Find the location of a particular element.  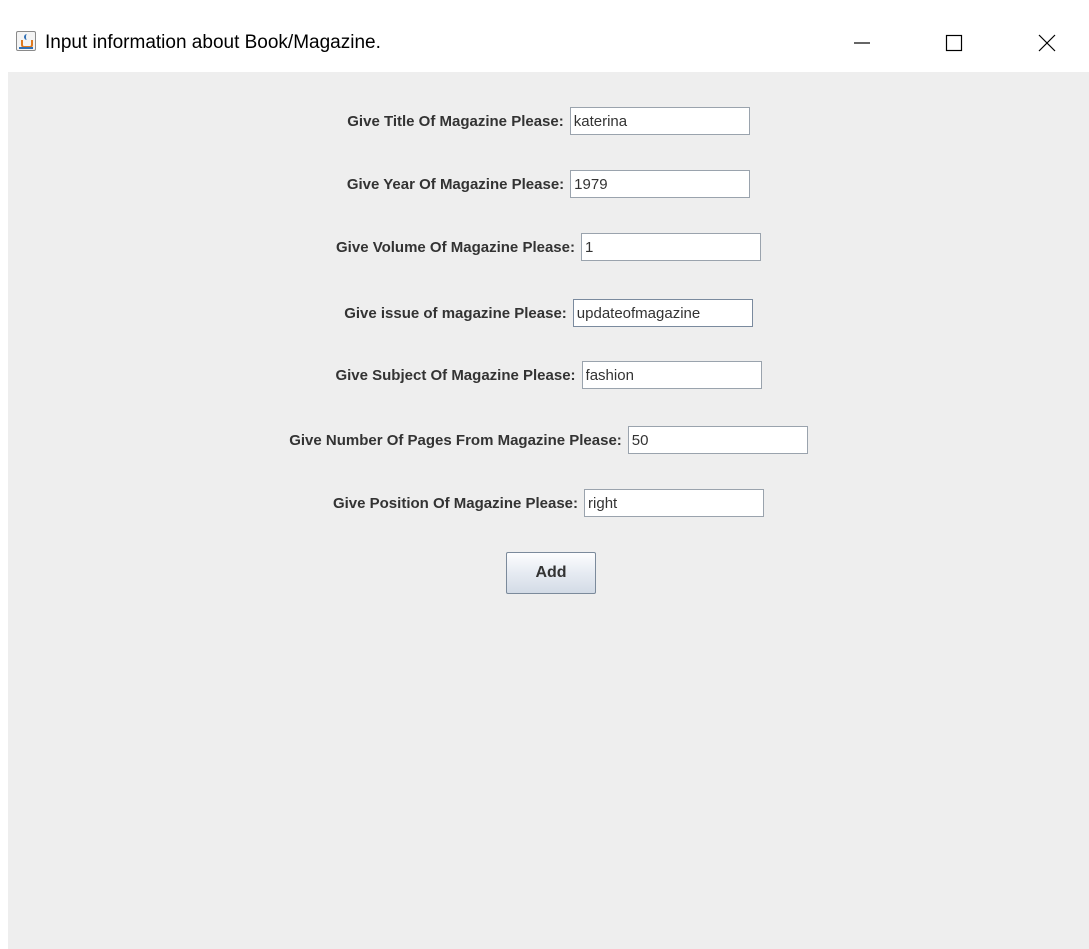

title-input is located at coordinates (659, 121).